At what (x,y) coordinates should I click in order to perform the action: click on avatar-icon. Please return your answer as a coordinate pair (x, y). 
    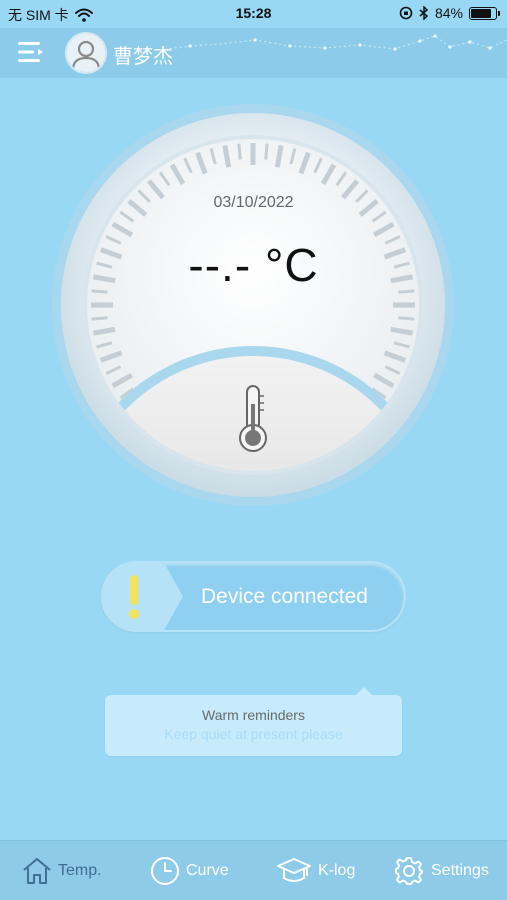
    Looking at the image, I should click on (86, 55).